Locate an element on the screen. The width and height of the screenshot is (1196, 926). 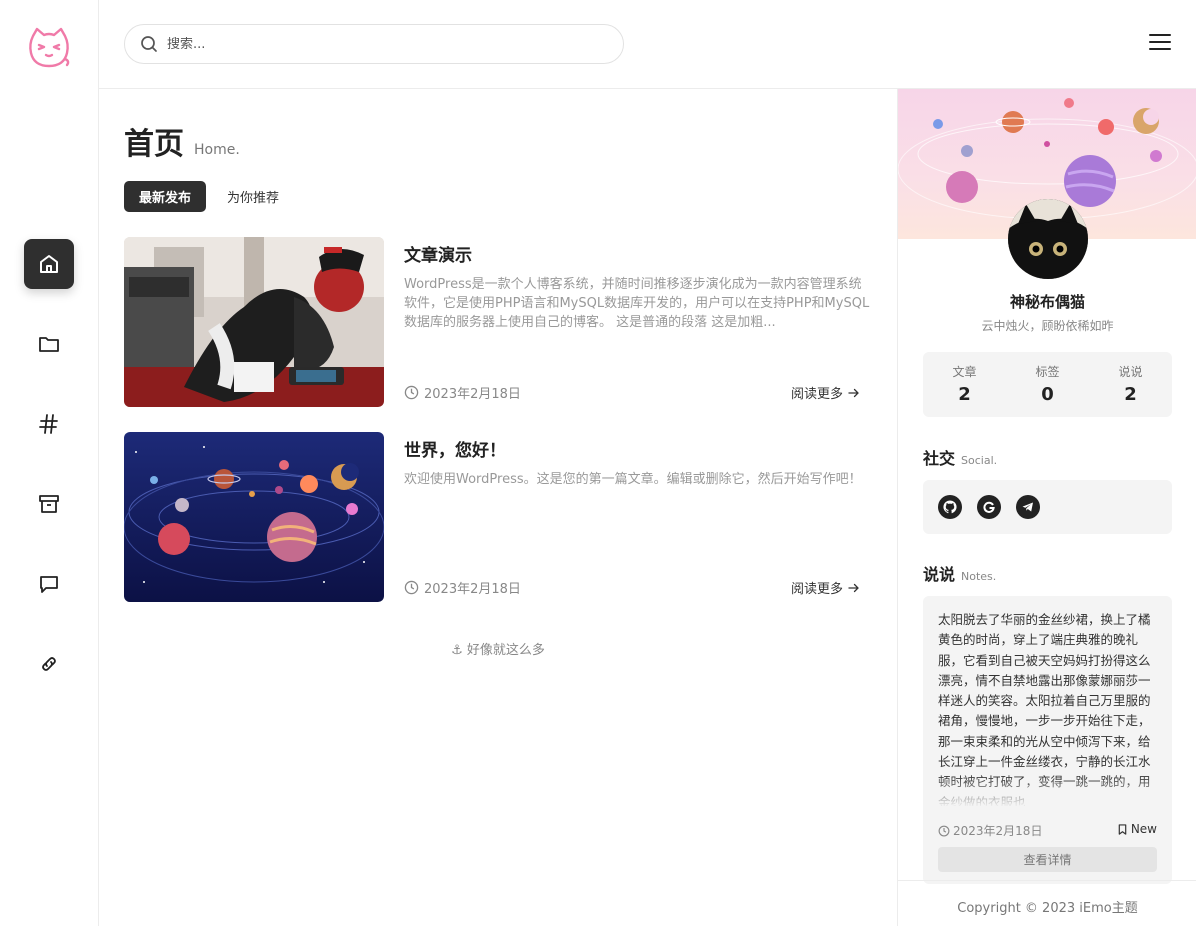
google-icon is located at coordinates (989, 507).